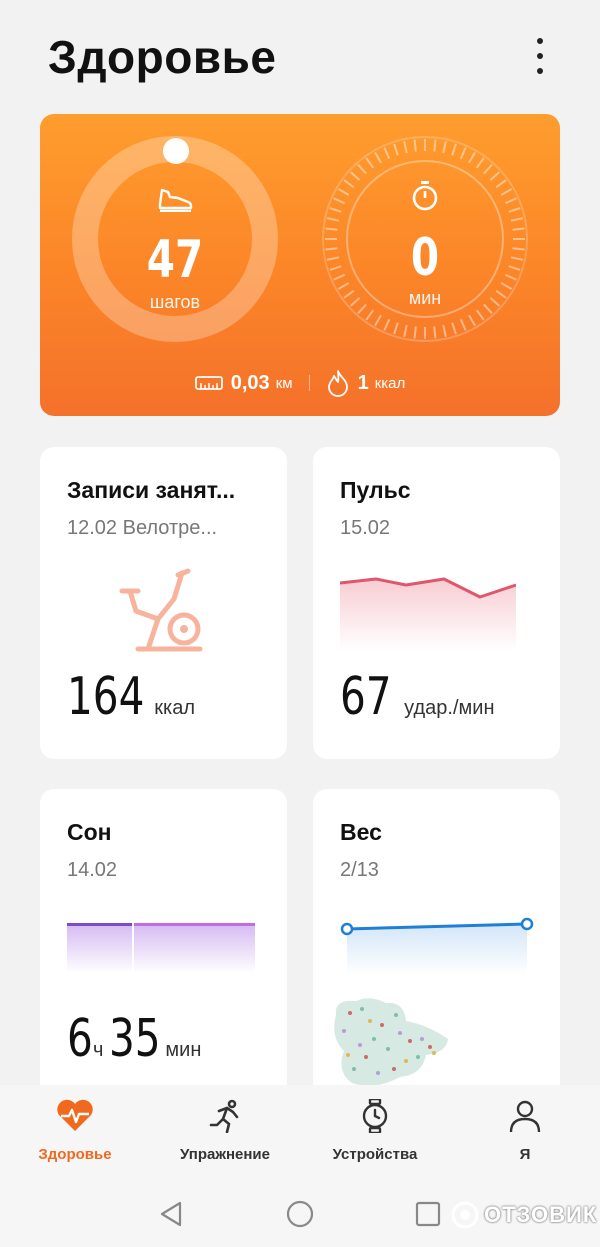  What do you see at coordinates (300, 55) in the screenshot?
I see `app-header: Здоровье` at bounding box center [300, 55].